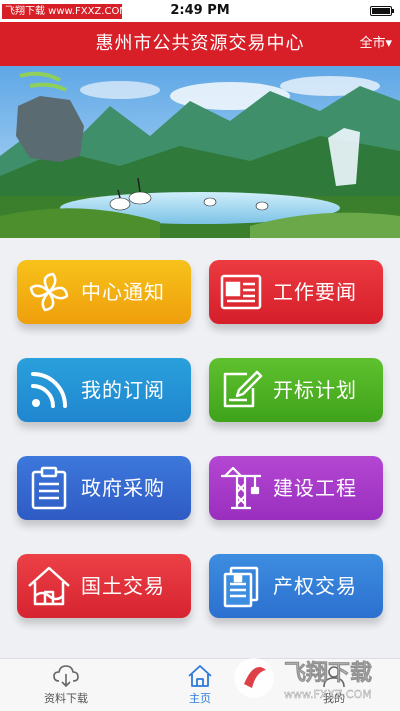 This screenshot has height=711, width=400. Describe the element at coordinates (315, 390) in the screenshot. I see `tile-label: 开标计划` at that location.